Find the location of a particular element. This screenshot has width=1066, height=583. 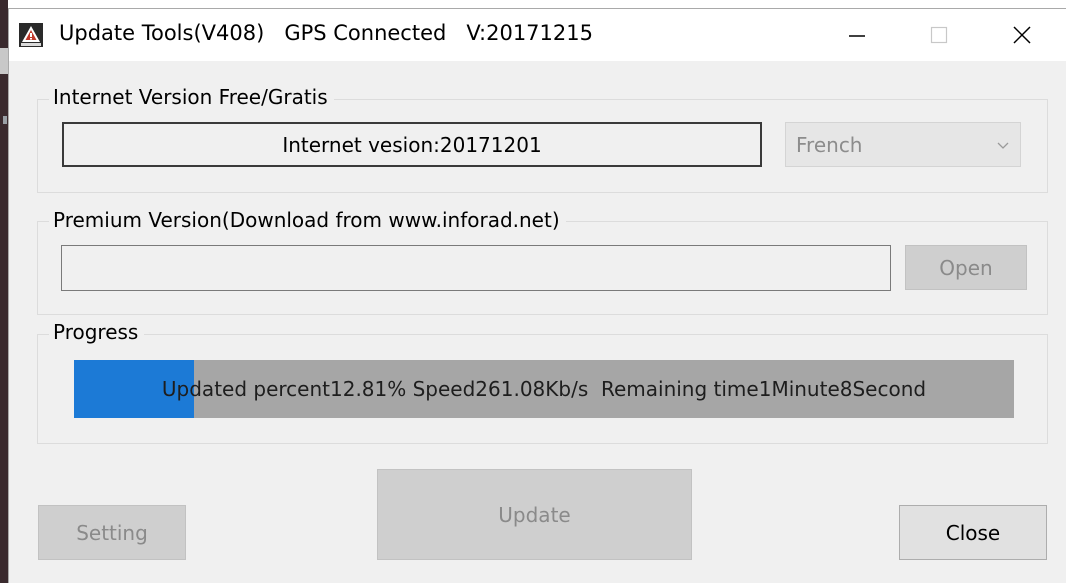

app-icon is located at coordinates (31, 35).